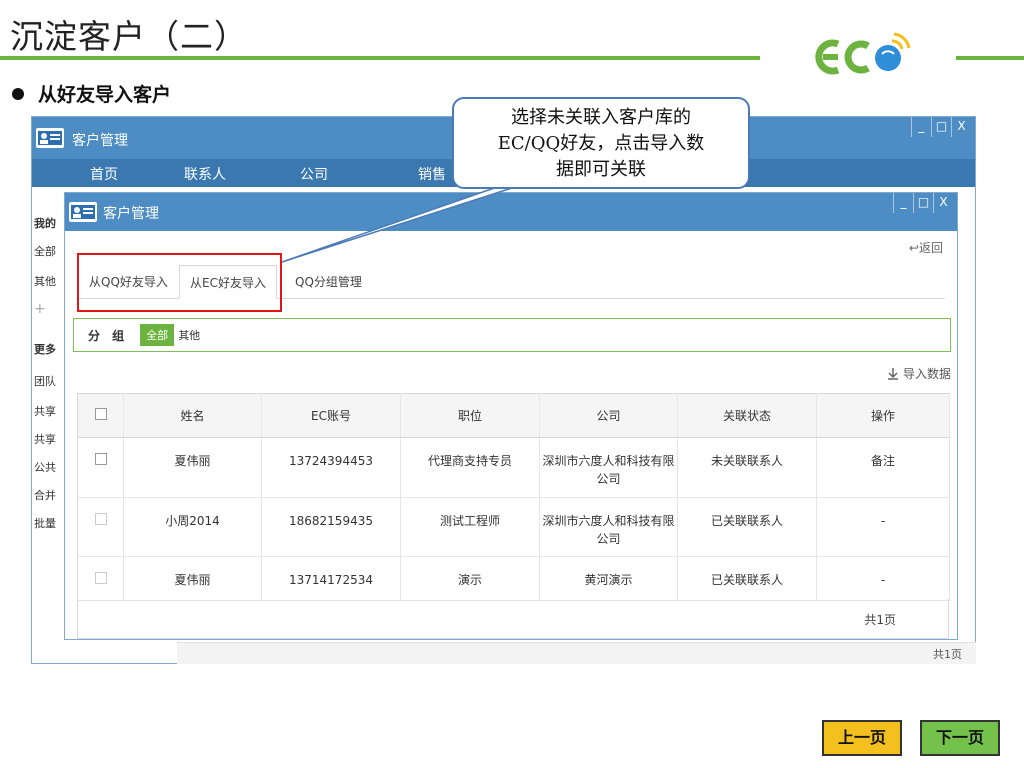 Image resolution: width=1024 pixels, height=768 pixels. What do you see at coordinates (747, 415) in the screenshot?
I see `col-header-status: 关联状态` at bounding box center [747, 415].